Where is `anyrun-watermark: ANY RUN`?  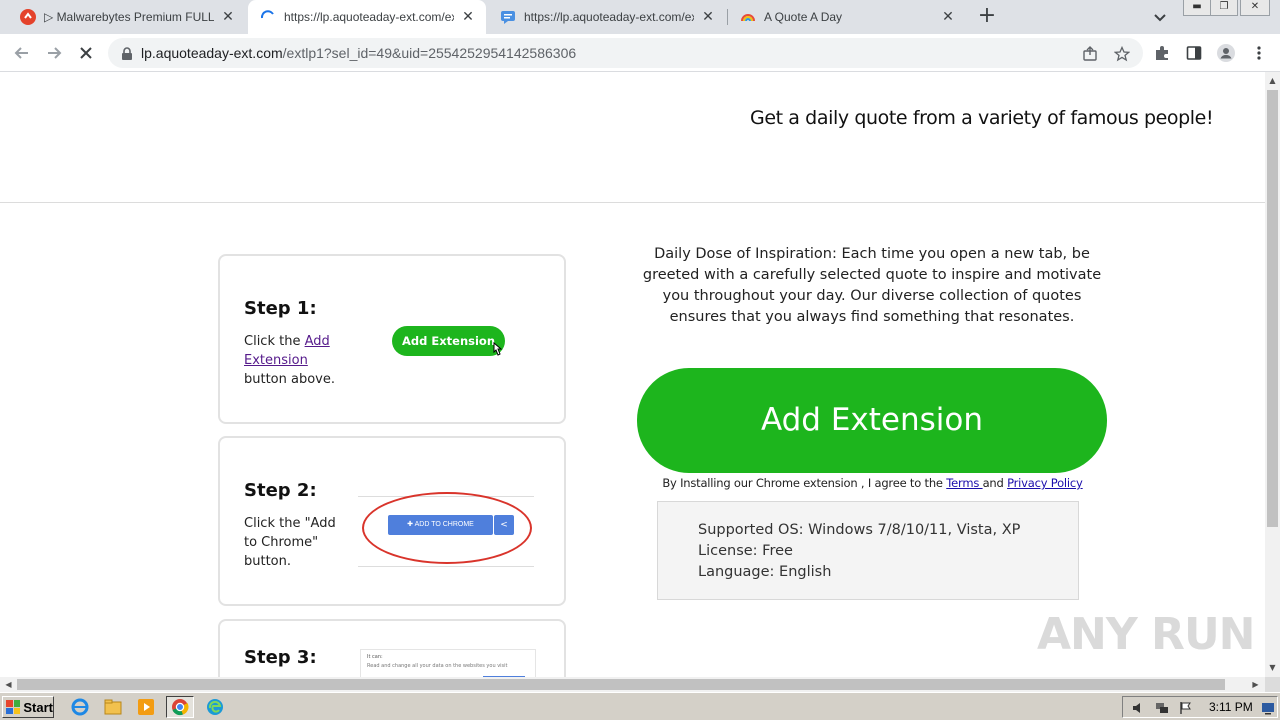
anyrun-watermark: ANY RUN is located at coordinates (1146, 634).